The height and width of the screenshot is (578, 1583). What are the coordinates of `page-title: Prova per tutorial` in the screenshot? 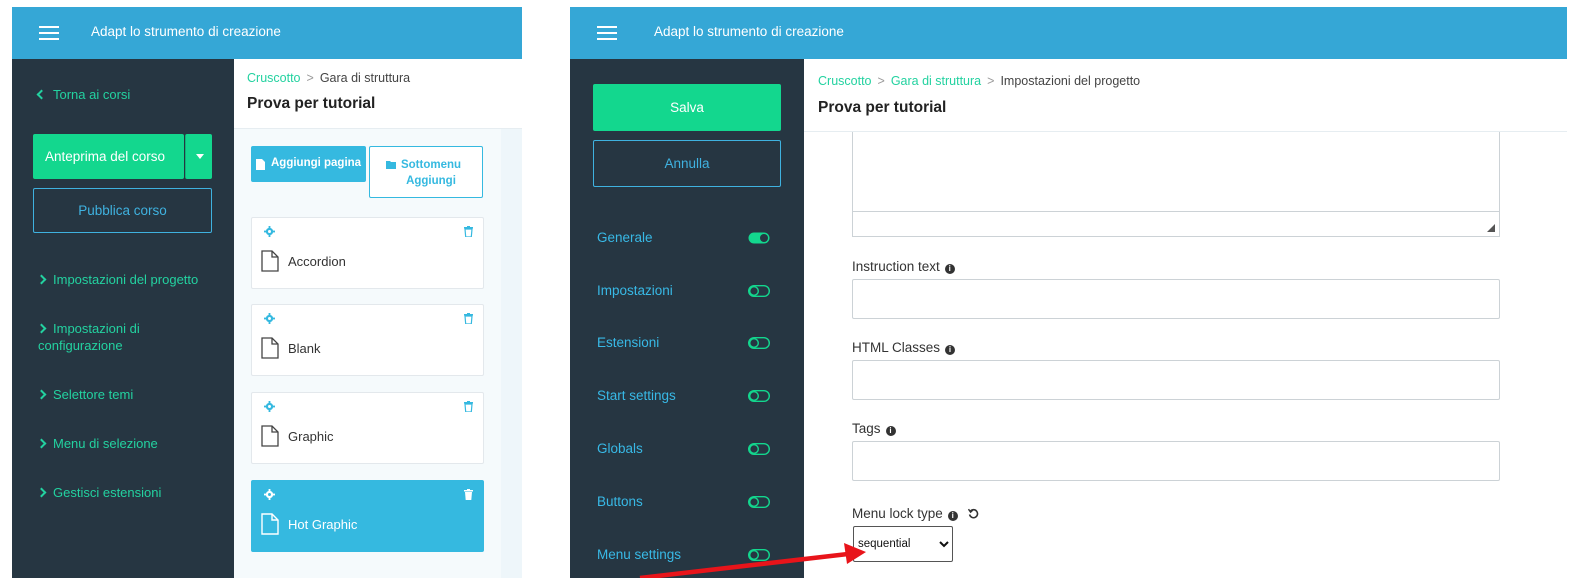 It's located at (882, 107).